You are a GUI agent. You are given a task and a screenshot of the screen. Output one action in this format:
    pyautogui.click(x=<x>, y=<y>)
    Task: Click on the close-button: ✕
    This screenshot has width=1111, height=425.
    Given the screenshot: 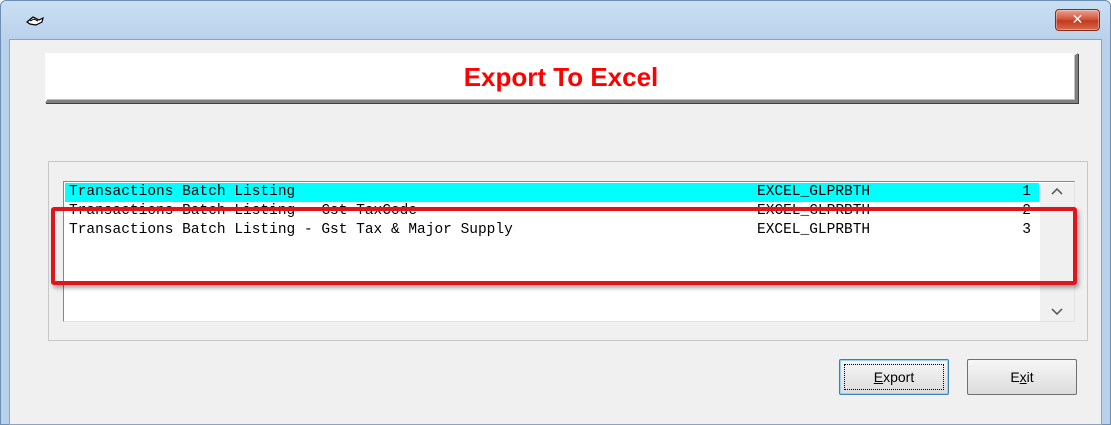 What is the action you would take?
    pyautogui.click(x=1077, y=20)
    